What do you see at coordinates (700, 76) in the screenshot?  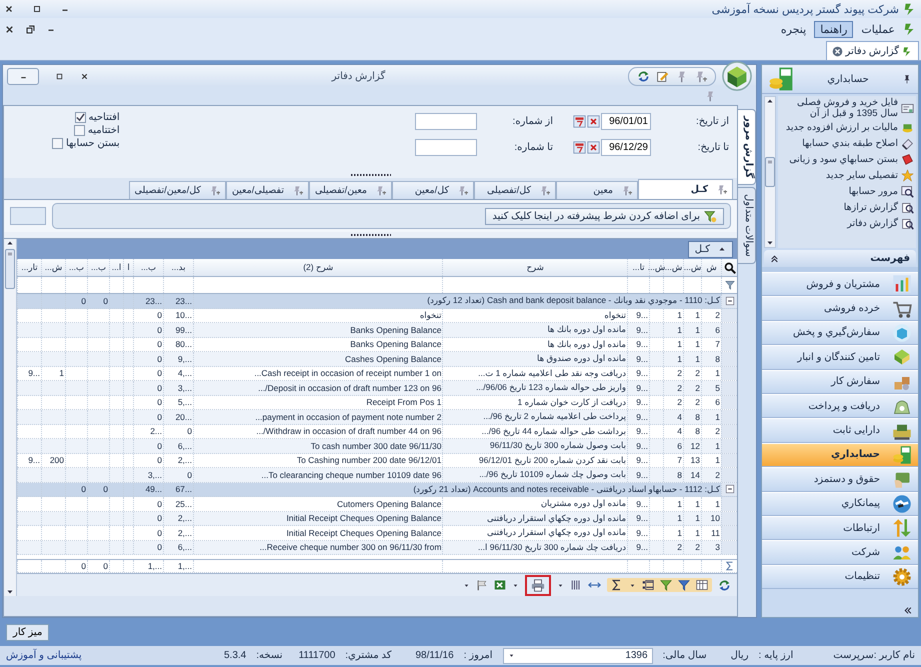 I see `pin-add-icon` at bounding box center [700, 76].